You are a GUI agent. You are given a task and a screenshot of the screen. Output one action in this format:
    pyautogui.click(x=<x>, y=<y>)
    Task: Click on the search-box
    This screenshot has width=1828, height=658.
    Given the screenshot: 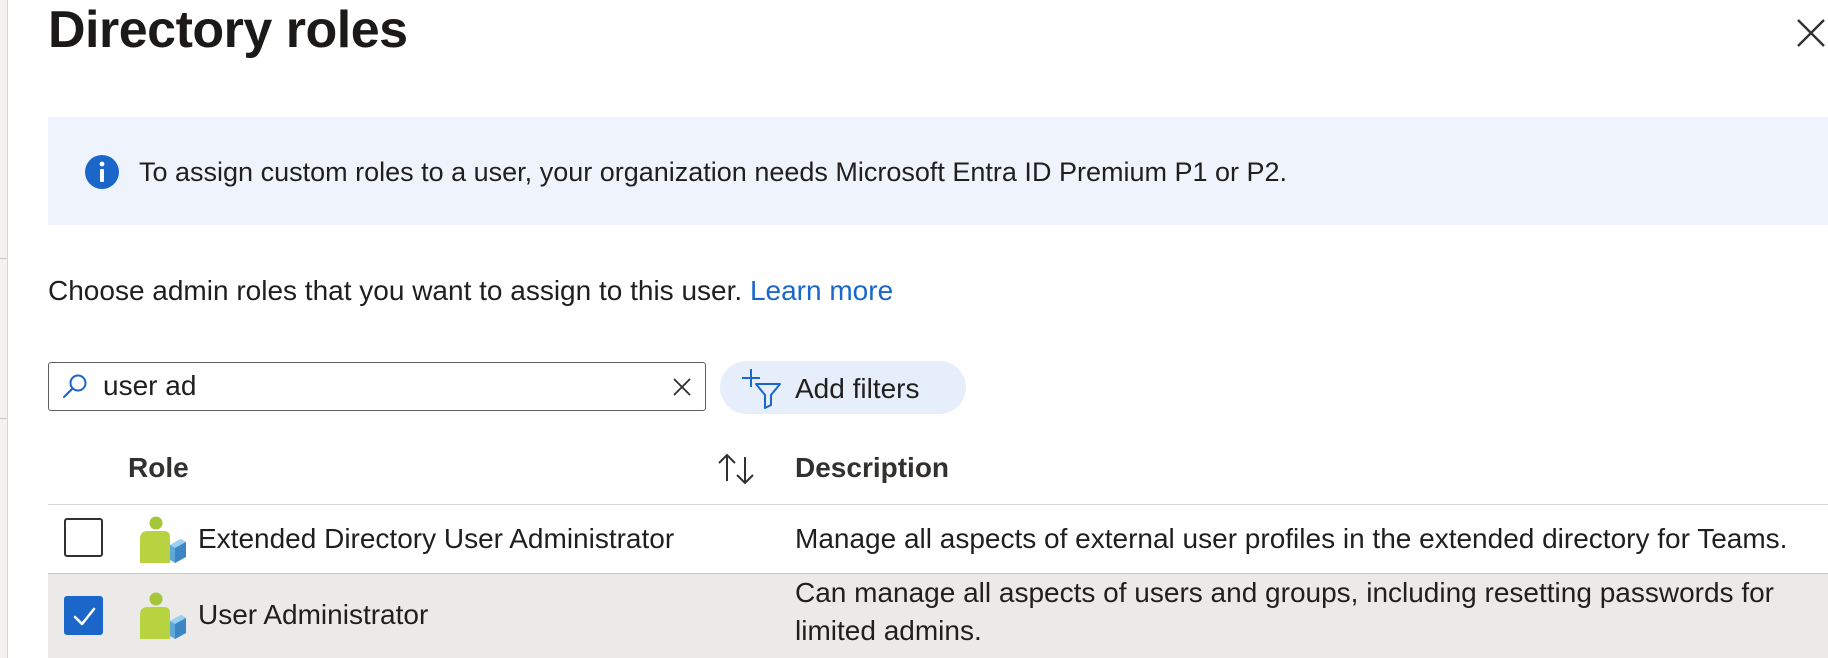 What is the action you would take?
    pyautogui.click(x=377, y=386)
    